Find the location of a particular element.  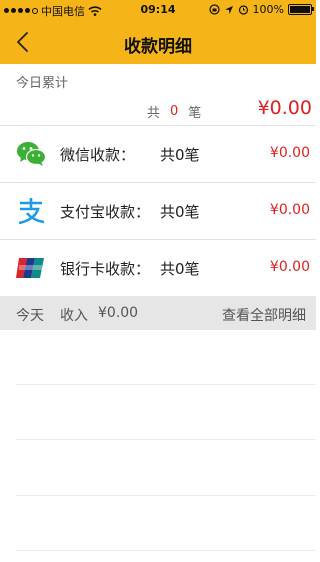

alipay-icon is located at coordinates (31, 211).